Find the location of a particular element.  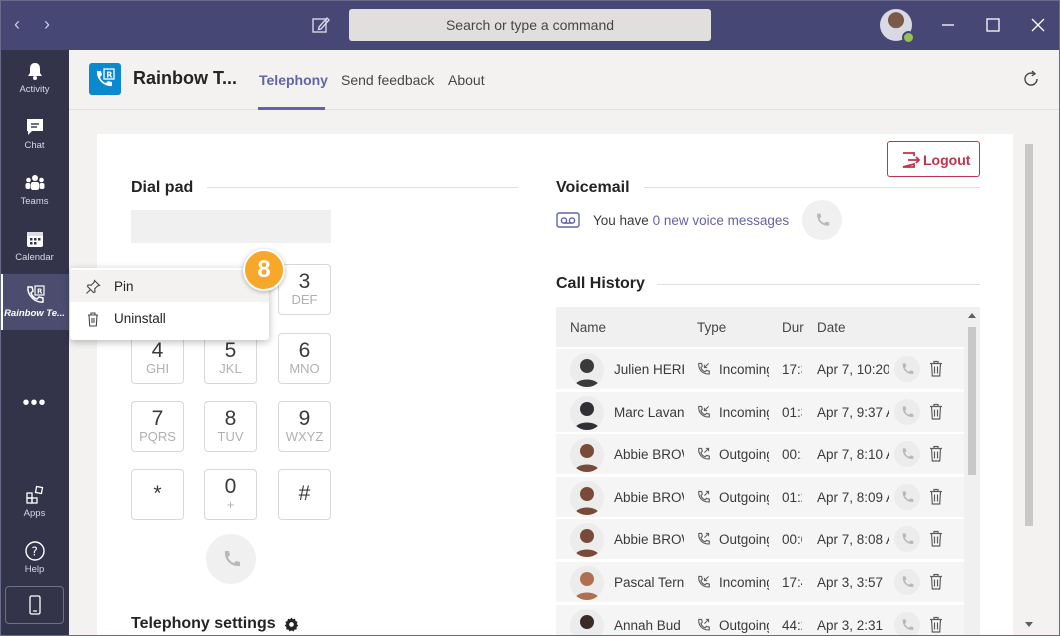

dial-key-star: * is located at coordinates (157, 494).